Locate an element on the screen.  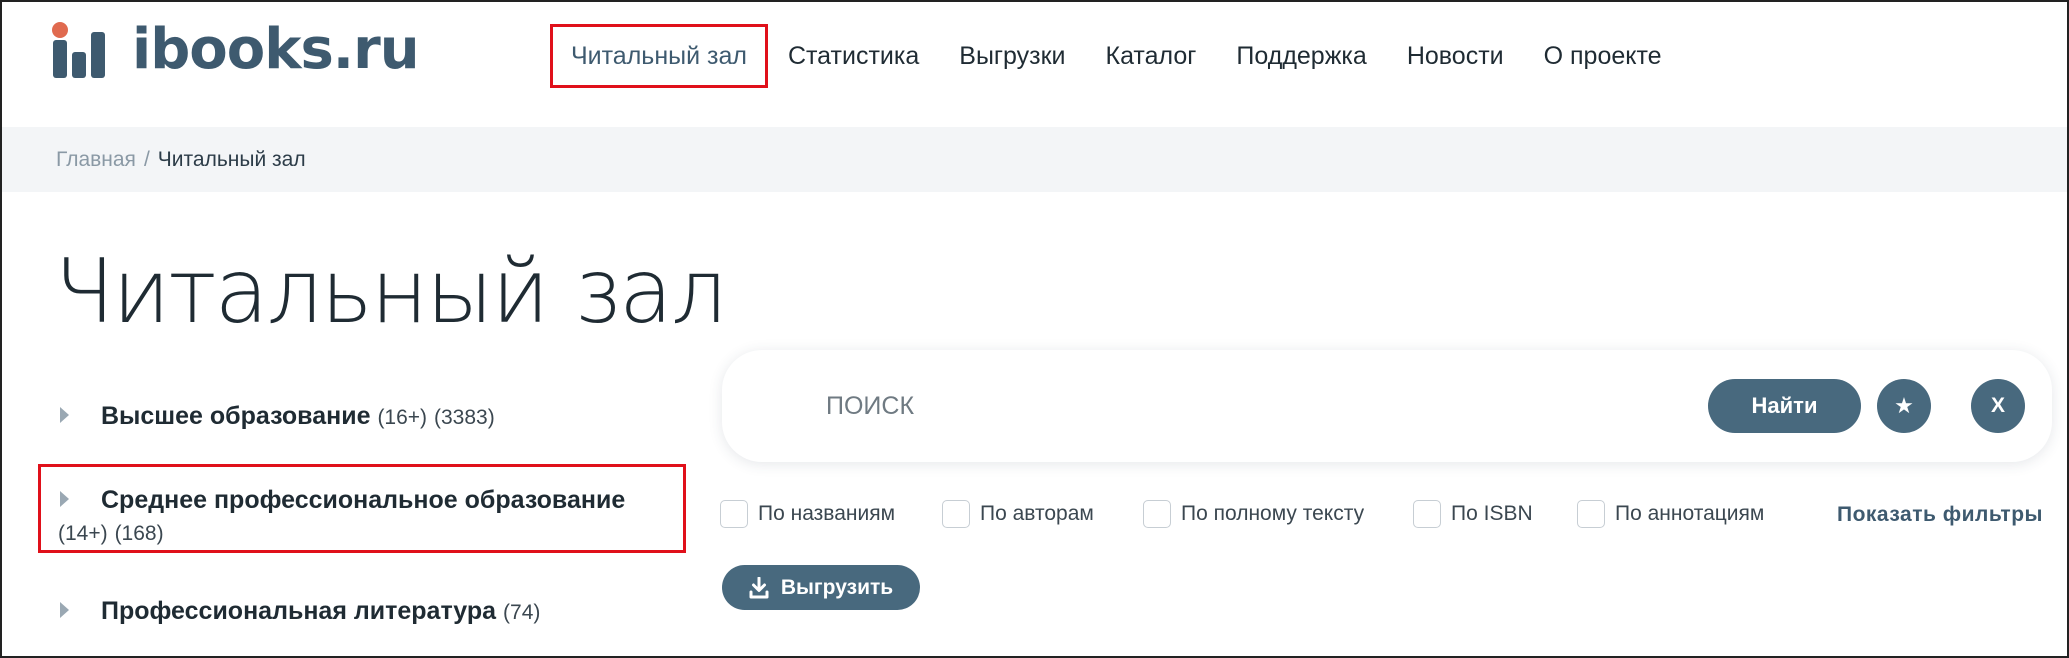
category-name: Профессиональная литература is located at coordinates (298, 611).